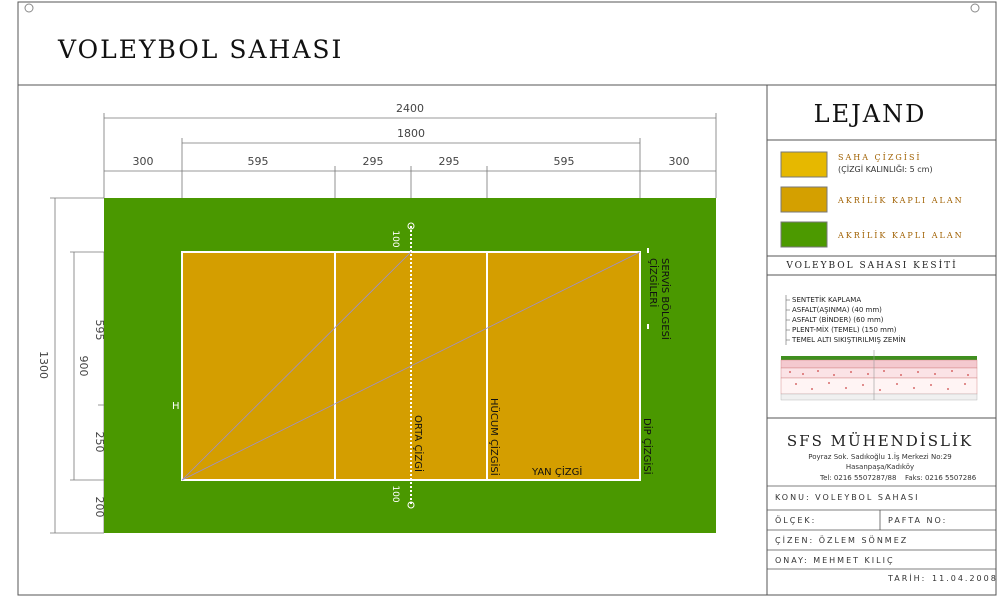  Describe the element at coordinates (83, 366) in the screenshot. I see `dim-inner-height: 900` at that location.